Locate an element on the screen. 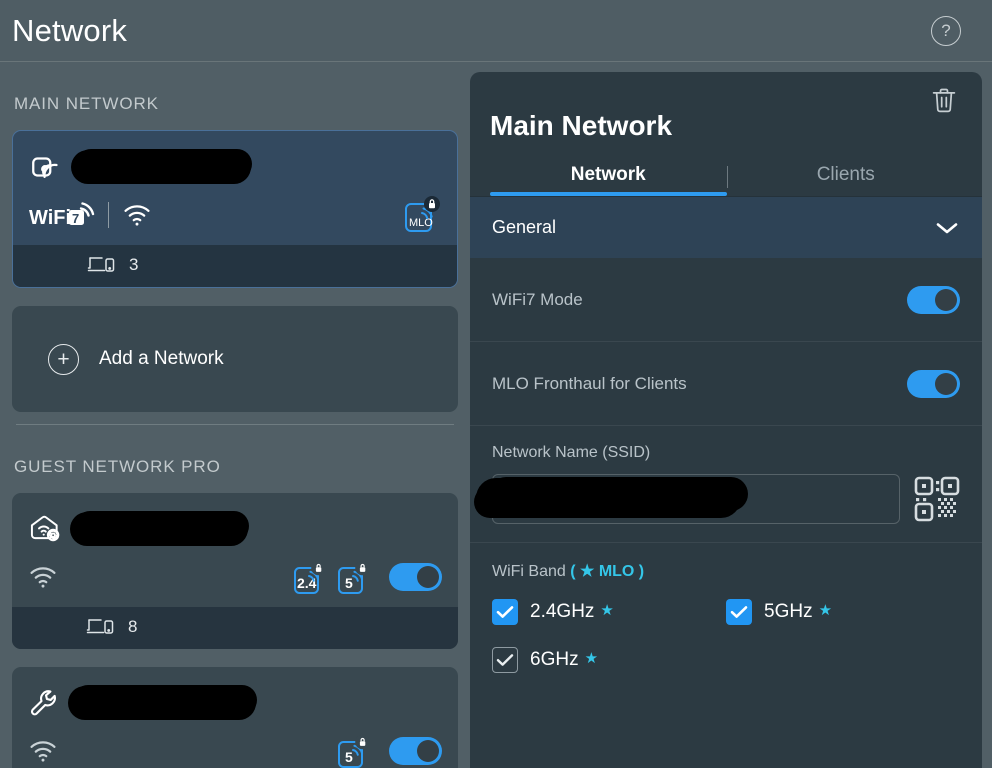 The width and height of the screenshot is (992, 768). network-card-main: WiFi 7 MLO 3 is located at coordinates (235, 209).